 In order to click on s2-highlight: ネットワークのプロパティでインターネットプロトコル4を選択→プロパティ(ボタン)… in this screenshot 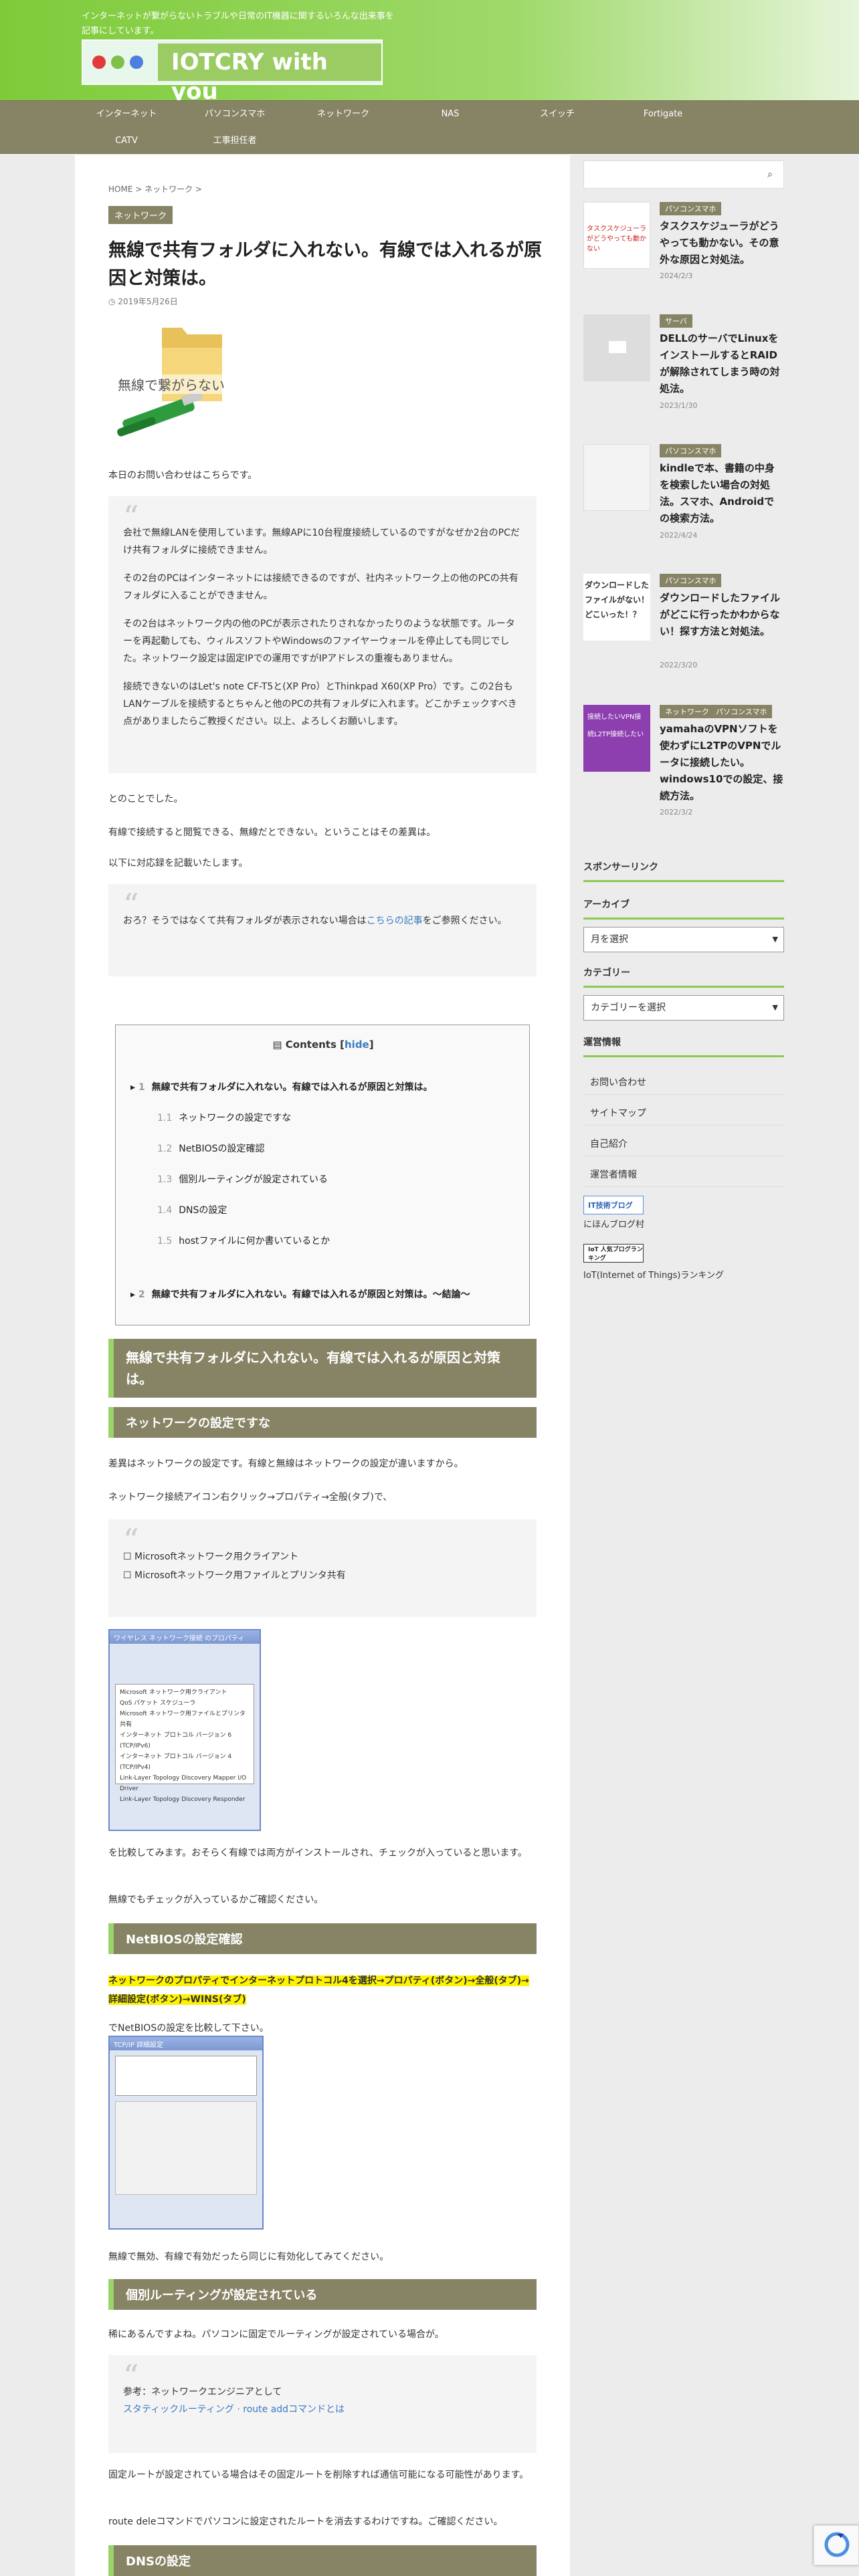, I will do `click(318, 1990)`.